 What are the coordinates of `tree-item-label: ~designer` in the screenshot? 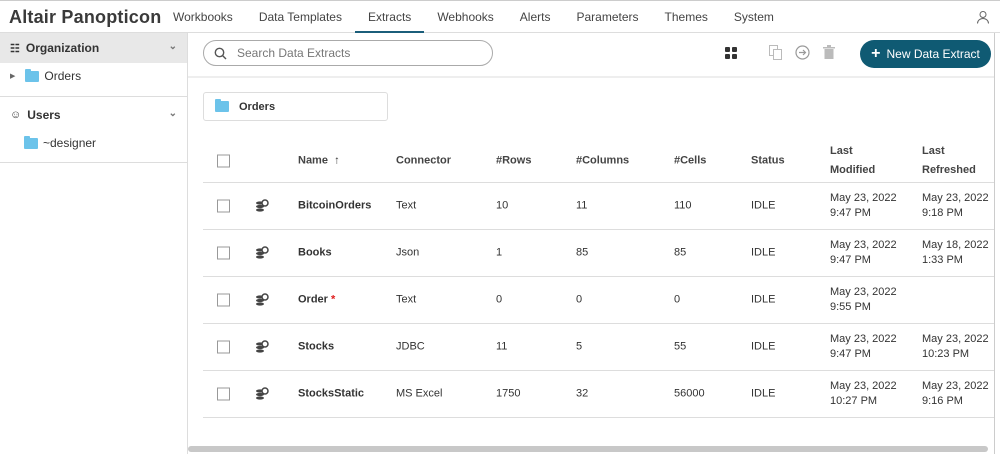 It's located at (70, 143).